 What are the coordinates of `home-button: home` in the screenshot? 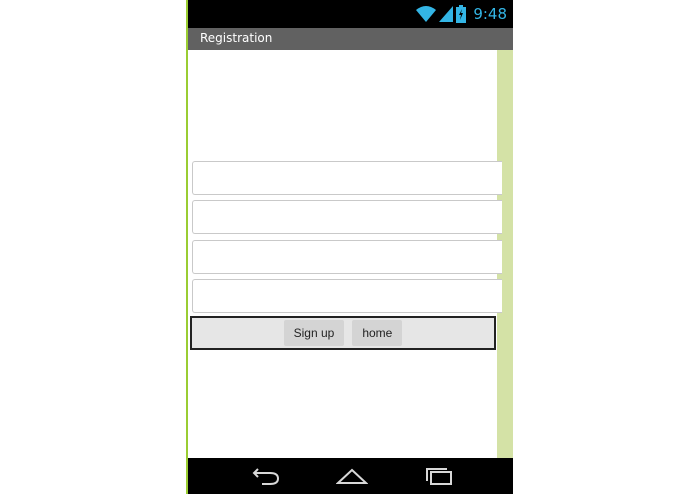 It's located at (377, 333).